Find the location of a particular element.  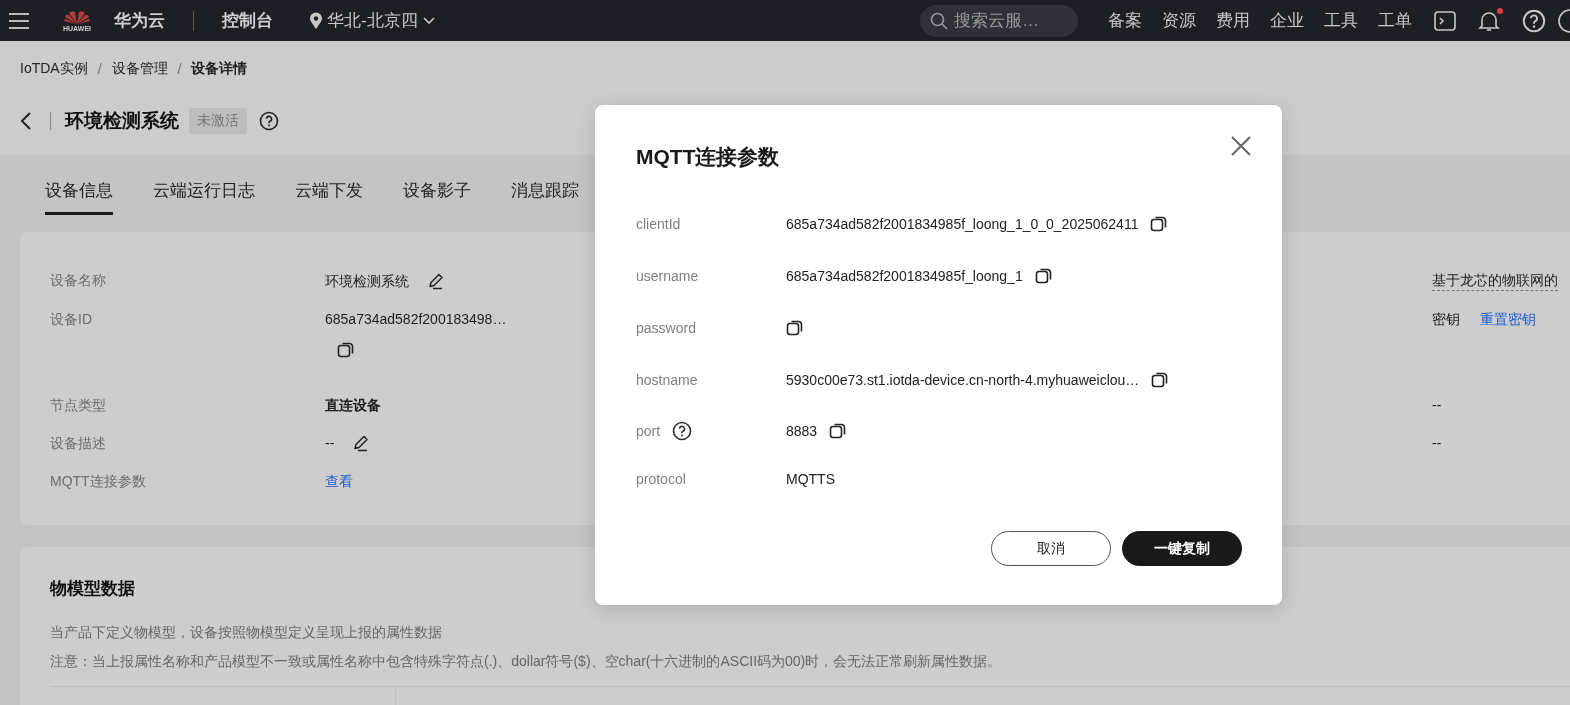

reset-key-link: 重置密钥 is located at coordinates (1508, 343).